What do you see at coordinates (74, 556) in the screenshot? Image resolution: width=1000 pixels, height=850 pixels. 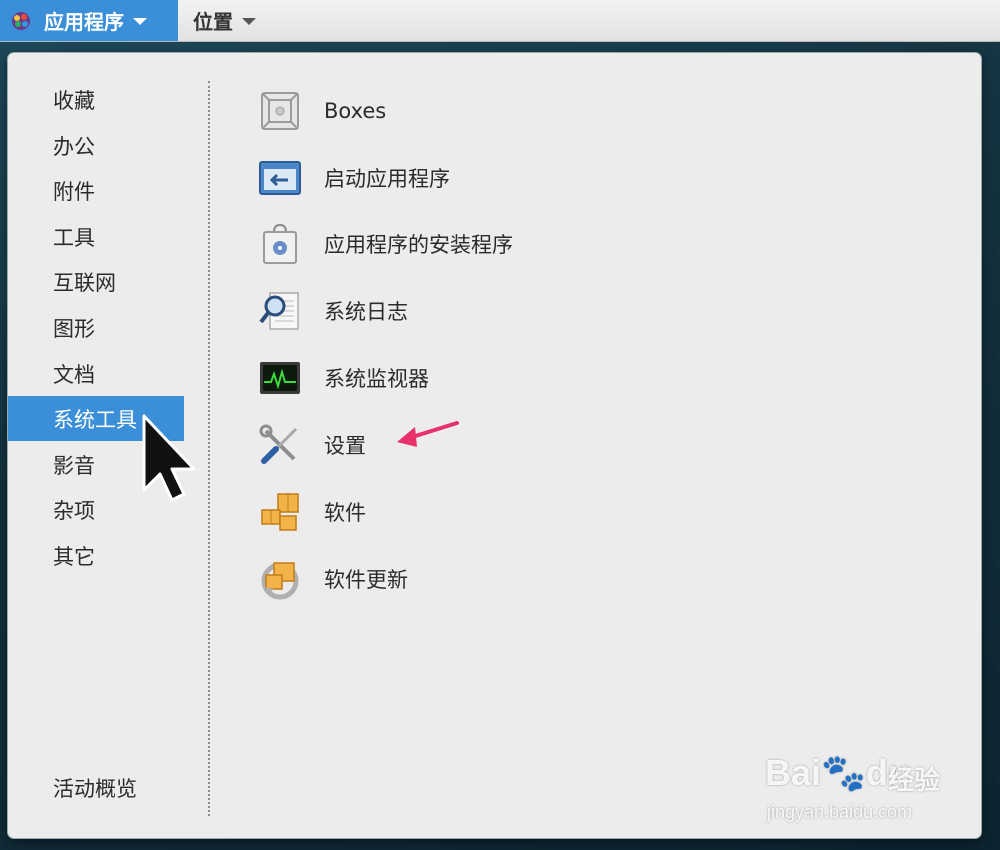 I see `category-label: 其它` at bounding box center [74, 556].